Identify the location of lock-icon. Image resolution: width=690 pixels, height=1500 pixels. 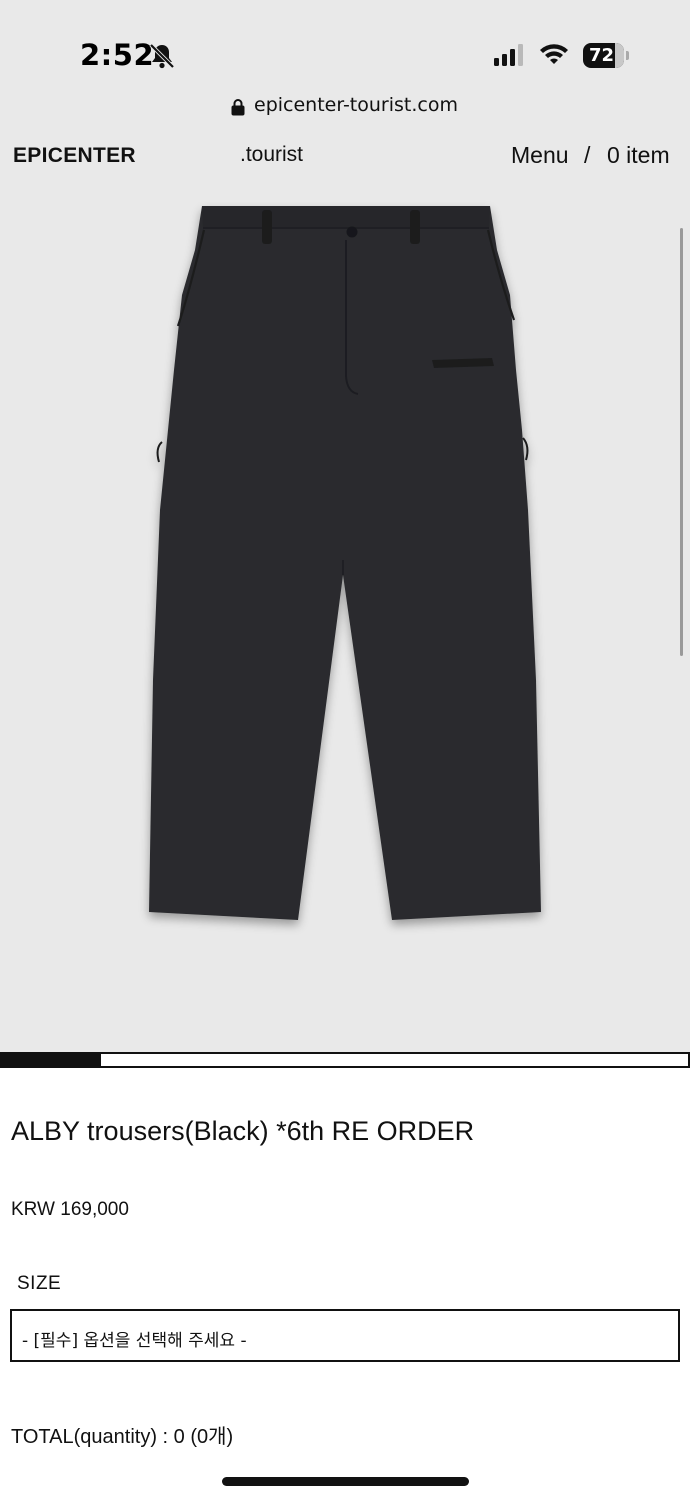
(238, 107).